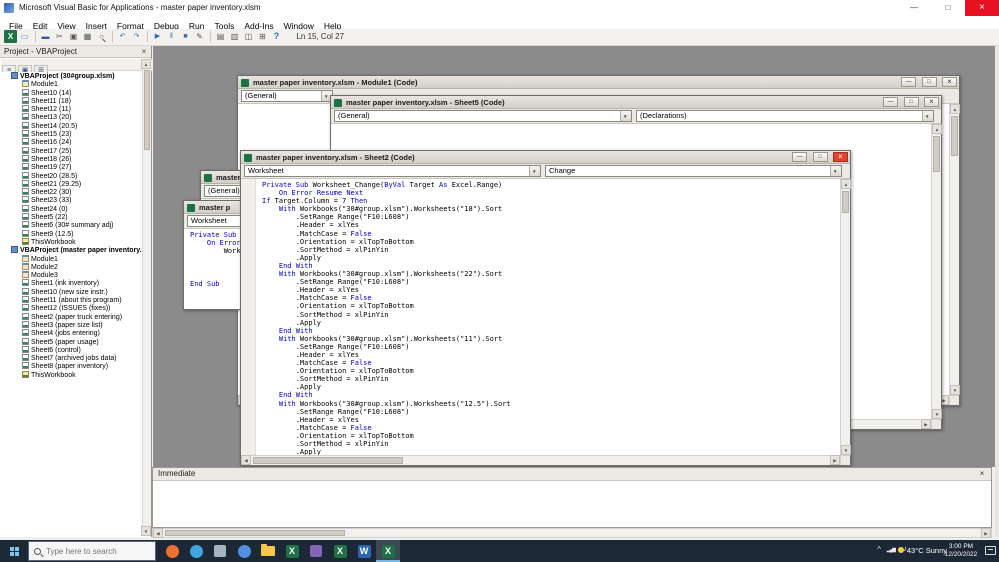 The width and height of the screenshot is (999, 562). I want to click on task-view-icon, so click(220, 551).